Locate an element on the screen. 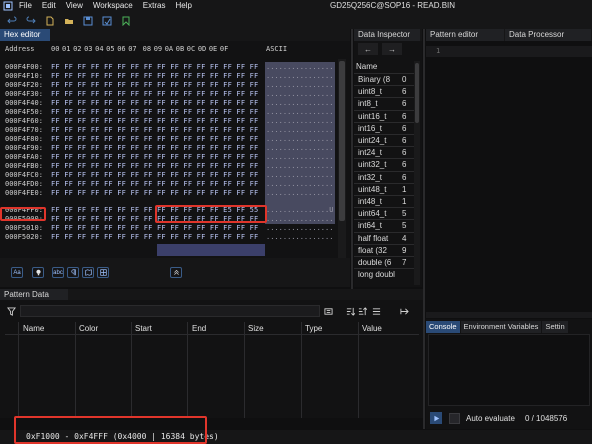 The width and height of the screenshot is (592, 444). undo-icon is located at coordinates (11, 20).